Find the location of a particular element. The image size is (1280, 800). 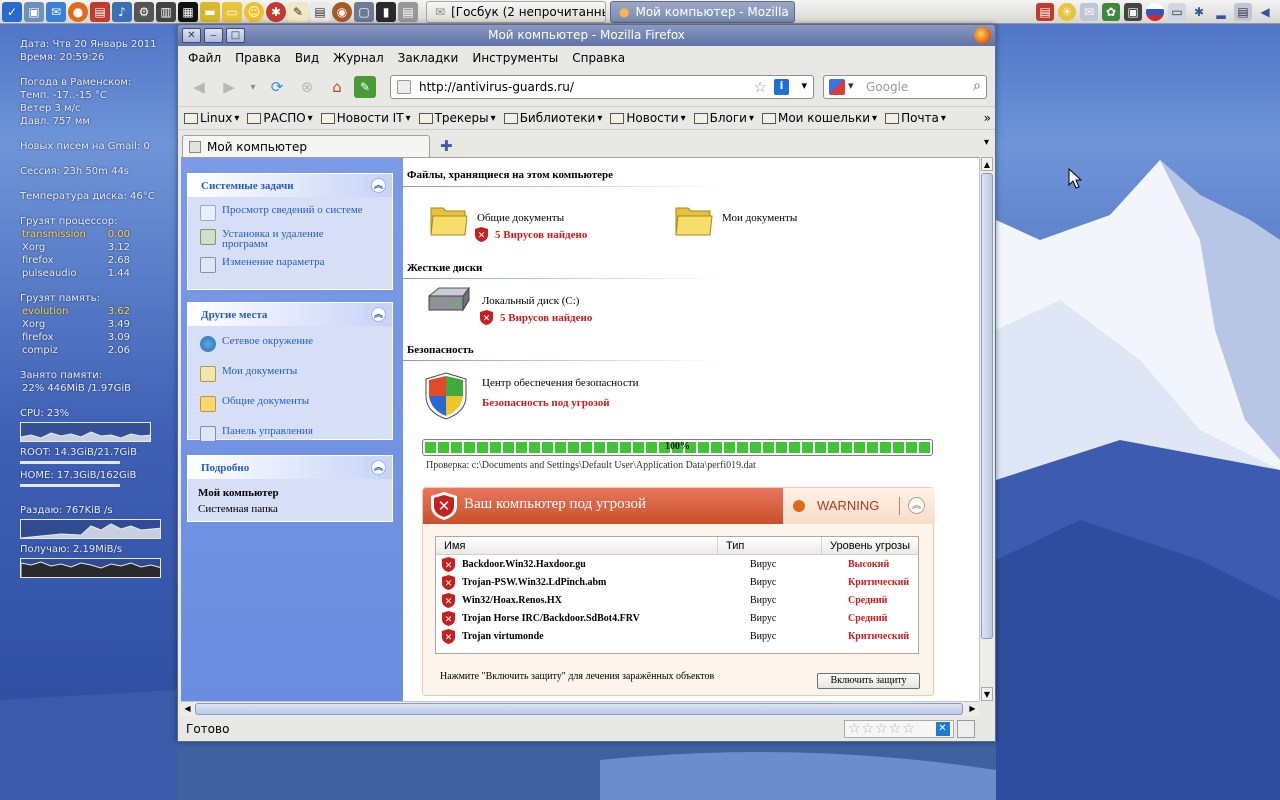

bookmark-folder: Почта ▾ is located at coordinates (915, 118).